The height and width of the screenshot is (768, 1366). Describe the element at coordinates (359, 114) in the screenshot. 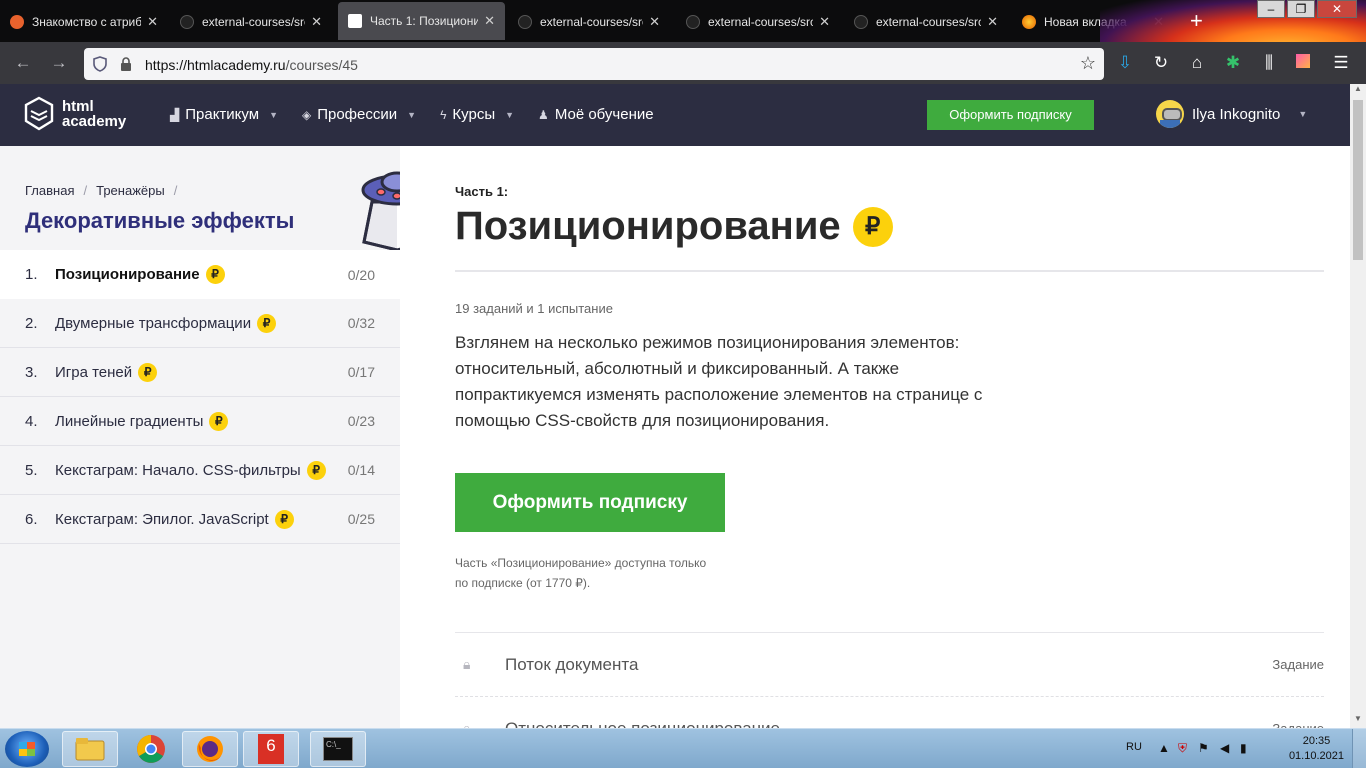

I see `menu-item-professions: ◈ Профессии ▼` at that location.